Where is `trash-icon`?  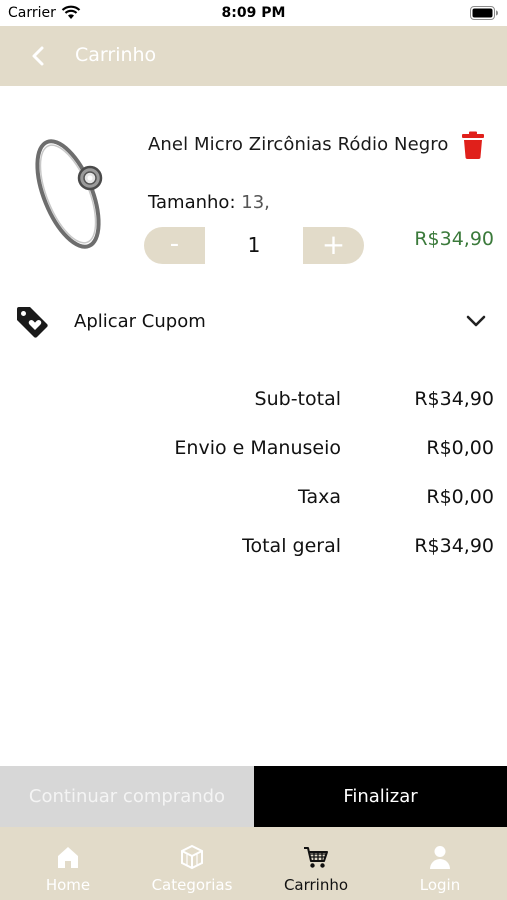 trash-icon is located at coordinates (473, 145).